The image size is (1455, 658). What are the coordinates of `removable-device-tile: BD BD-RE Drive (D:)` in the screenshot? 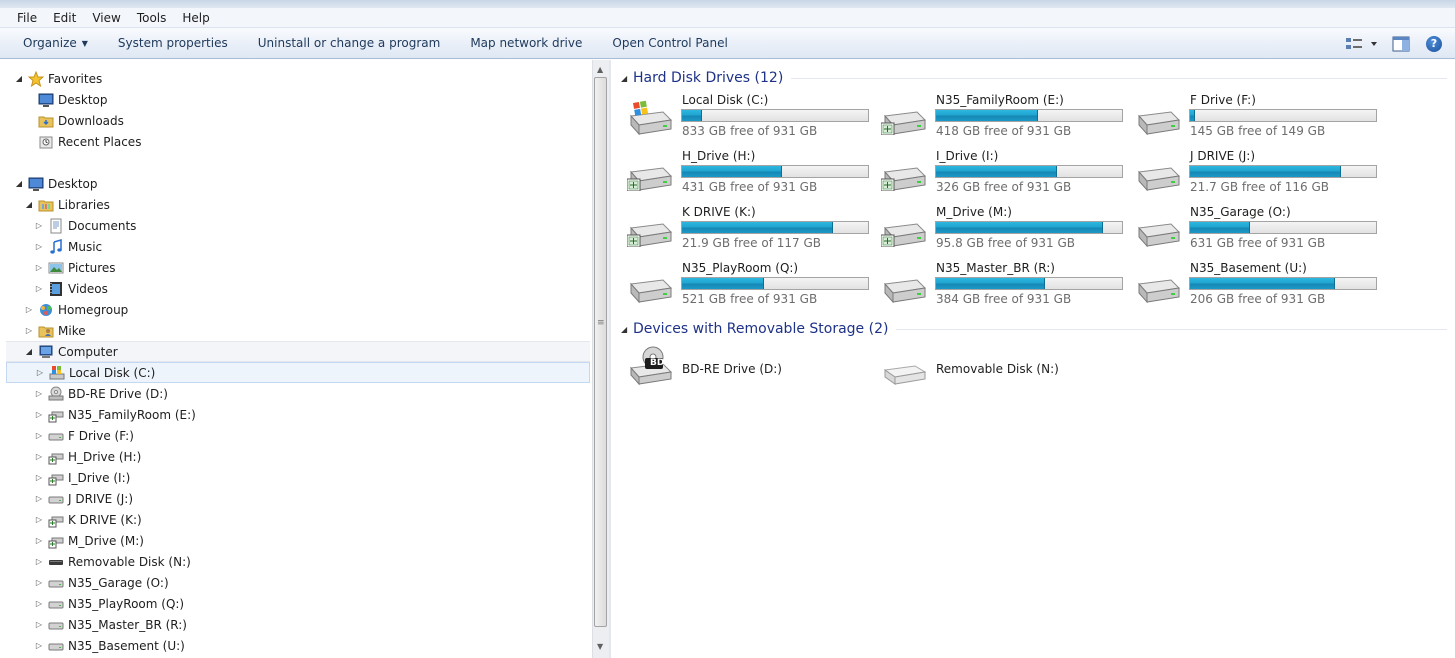 It's located at (736, 371).